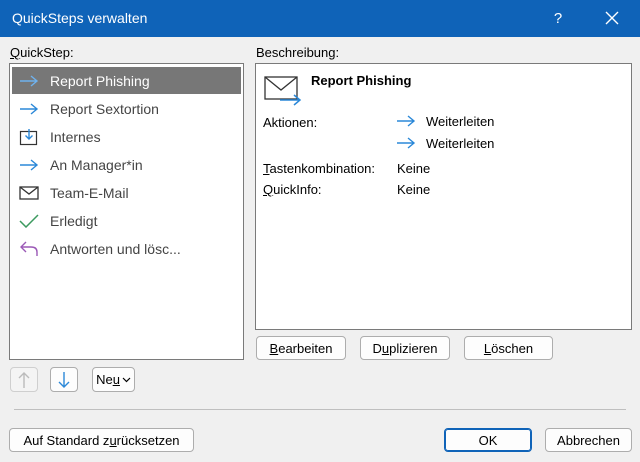 The height and width of the screenshot is (462, 640). I want to click on list-item: Report Phishing, so click(126, 80).